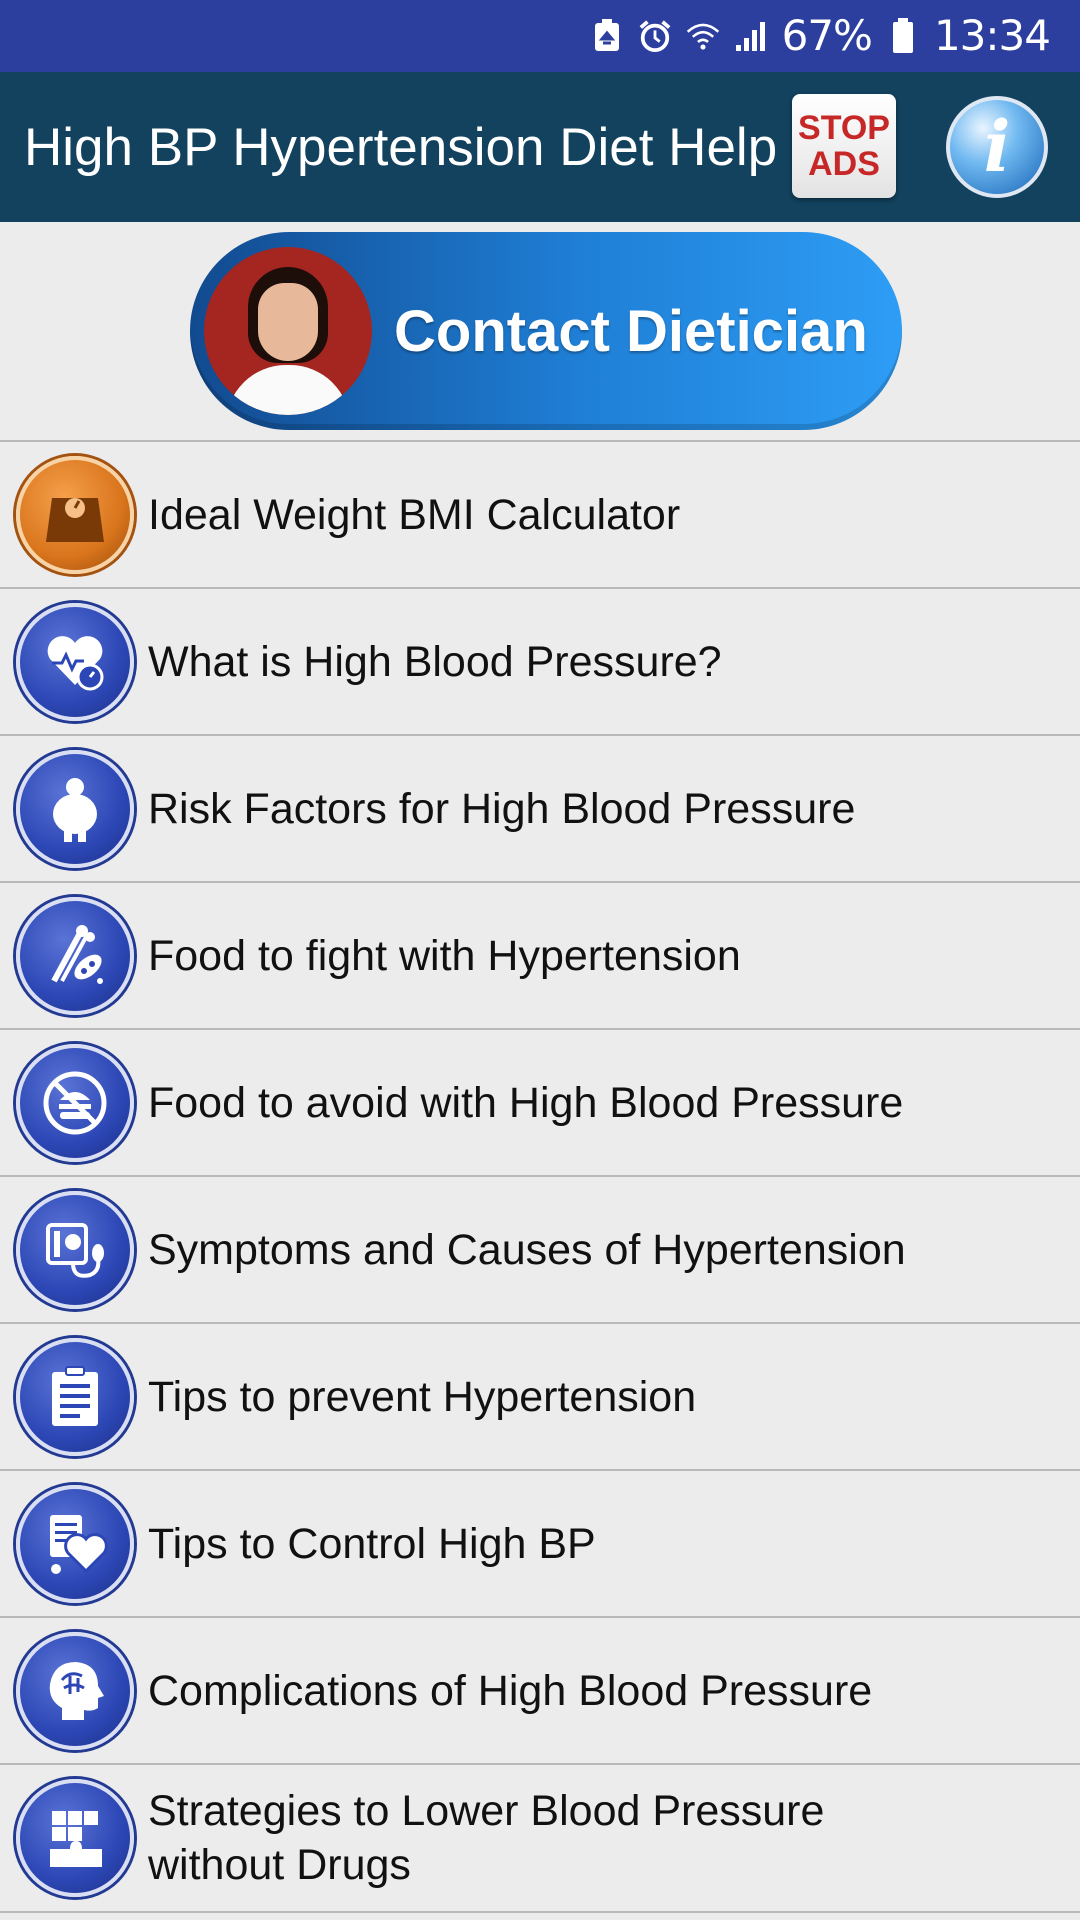  I want to click on dietician-avatar, so click(288, 331).